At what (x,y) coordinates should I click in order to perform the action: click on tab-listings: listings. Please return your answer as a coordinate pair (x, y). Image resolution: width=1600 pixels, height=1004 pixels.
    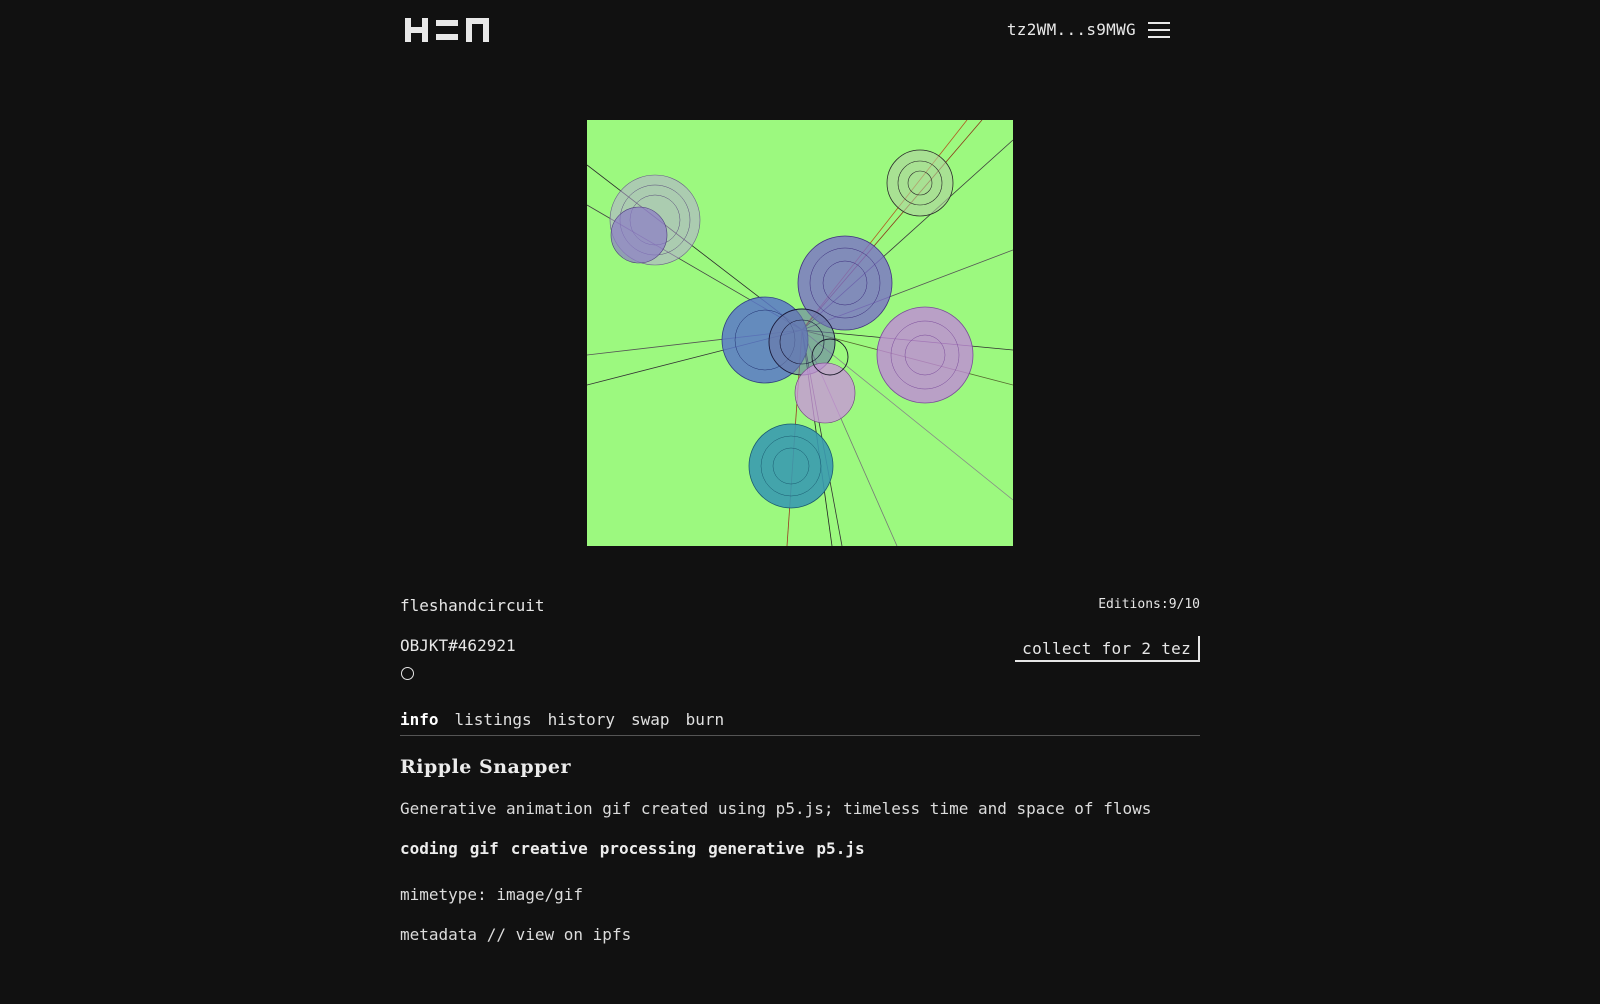
    Looking at the image, I should click on (493, 722).